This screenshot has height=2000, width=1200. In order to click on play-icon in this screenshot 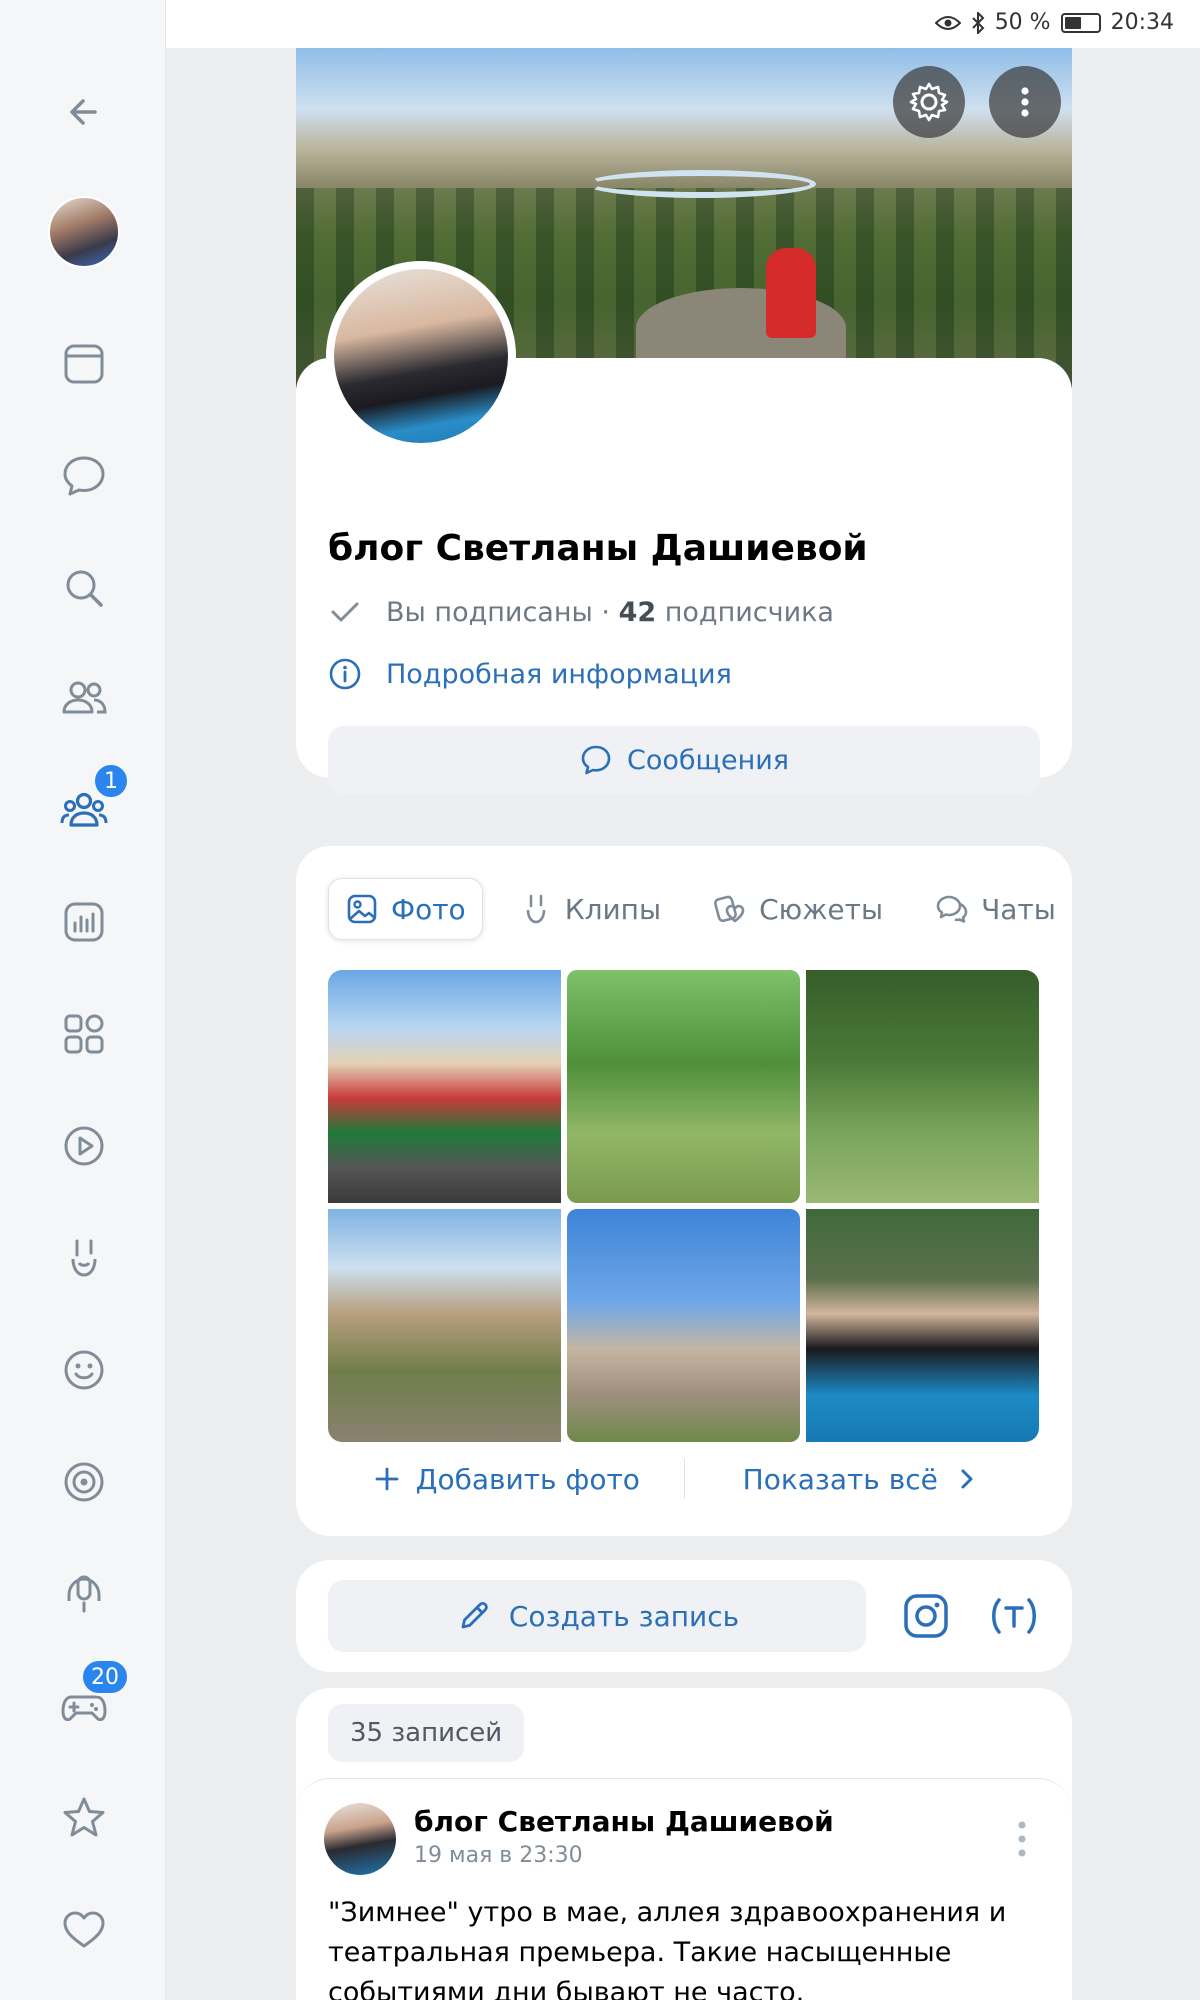, I will do `click(84, 1146)`.